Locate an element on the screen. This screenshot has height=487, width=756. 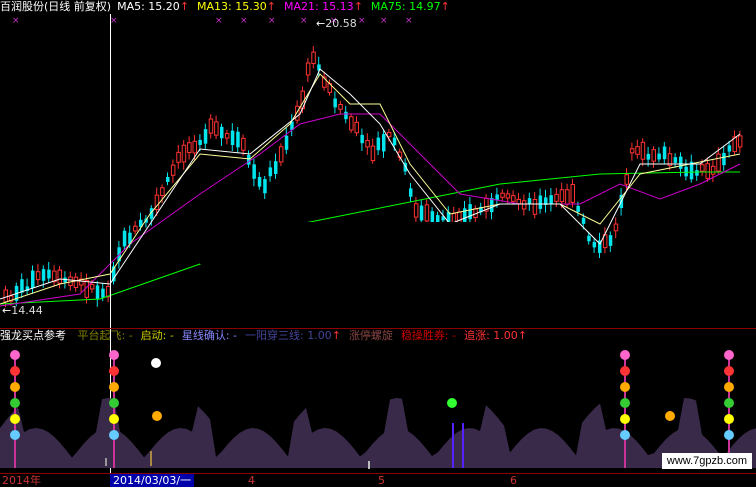
blank-area is located at coordinates (592, 63).